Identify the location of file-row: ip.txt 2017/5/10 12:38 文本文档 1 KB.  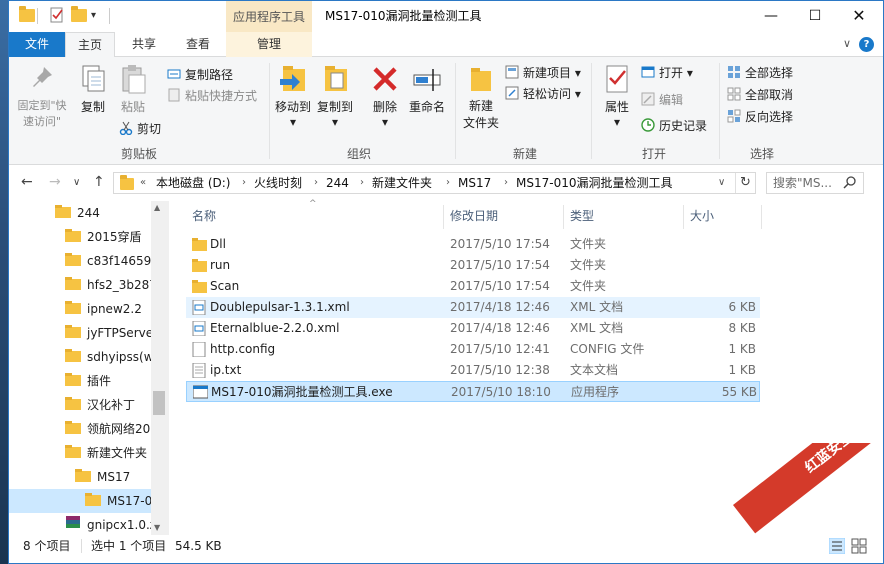
(473, 370).